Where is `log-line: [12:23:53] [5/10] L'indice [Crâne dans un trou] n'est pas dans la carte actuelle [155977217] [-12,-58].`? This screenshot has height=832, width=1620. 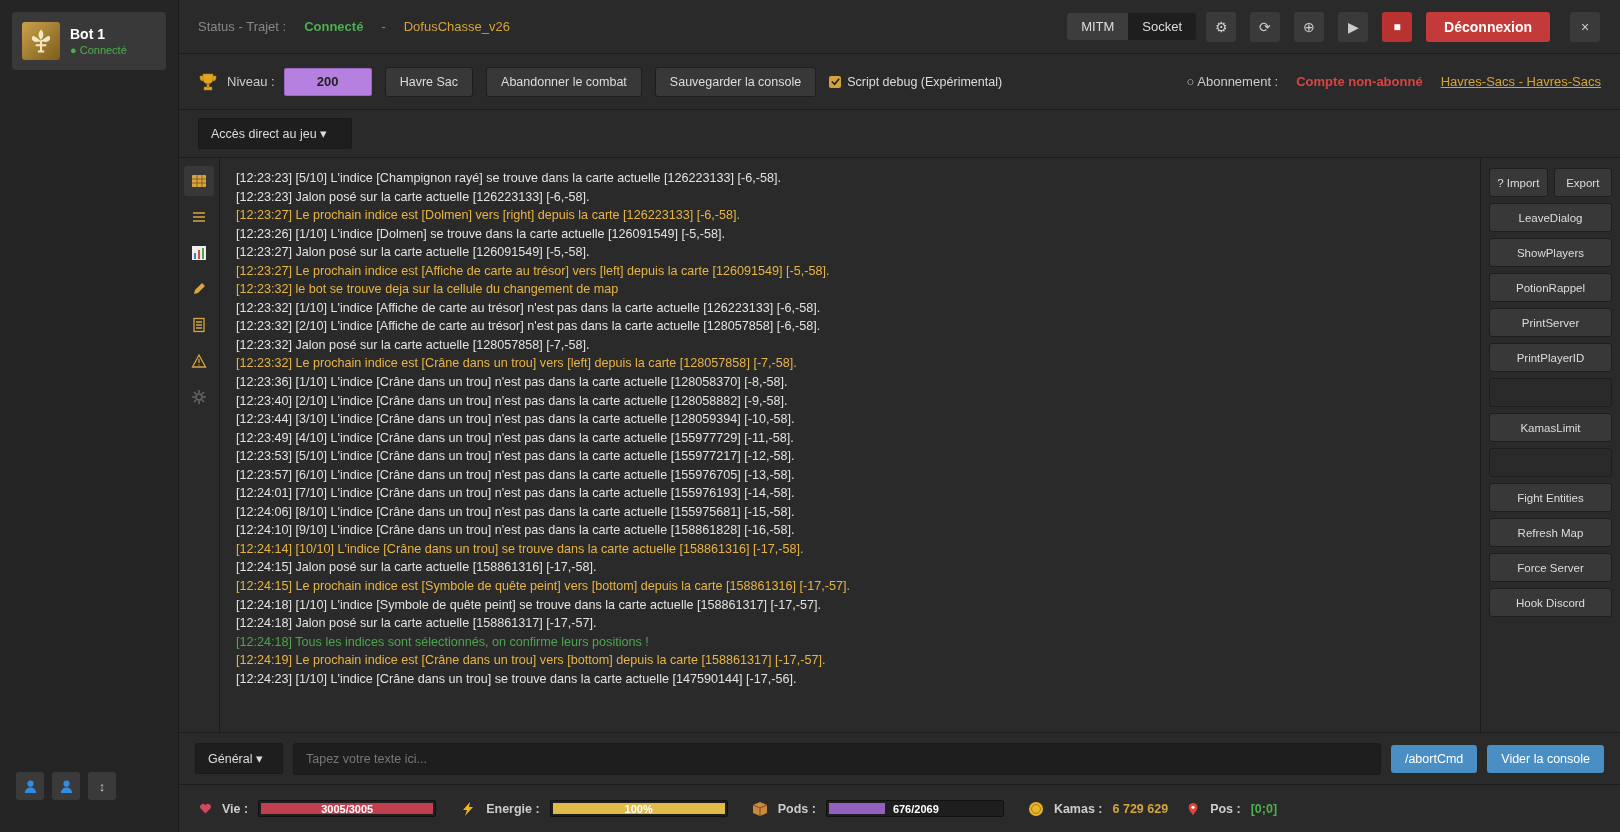
log-line: [12:23:53] [5/10] L'indice [Crâne dans un trou] n'est pas dans la carte actuelle [155977217] [-12,-58]. is located at coordinates (516, 457).